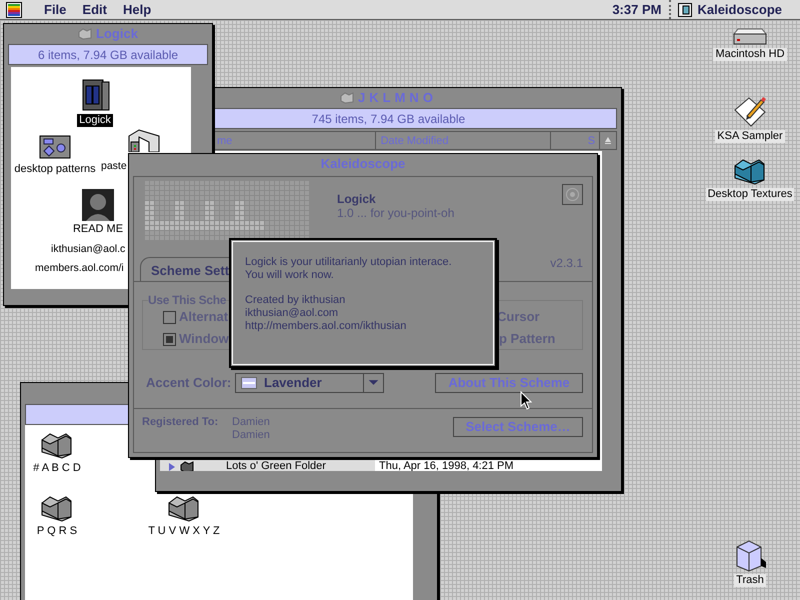 Image resolution: width=800 pixels, height=600 pixels. Describe the element at coordinates (685, 10) in the screenshot. I see `app-window-icon` at that location.